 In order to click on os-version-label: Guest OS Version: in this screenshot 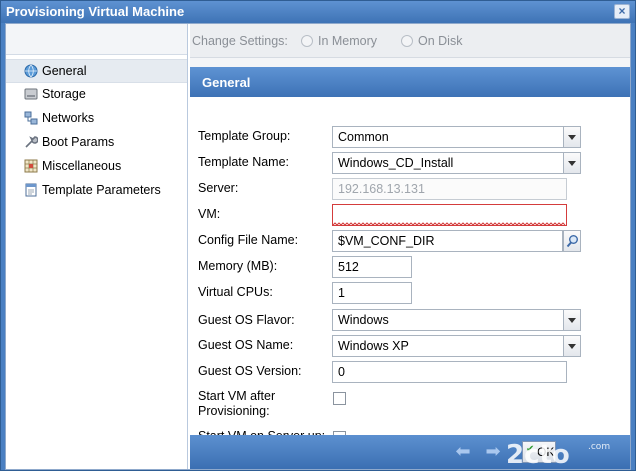, I will do `click(250, 371)`.